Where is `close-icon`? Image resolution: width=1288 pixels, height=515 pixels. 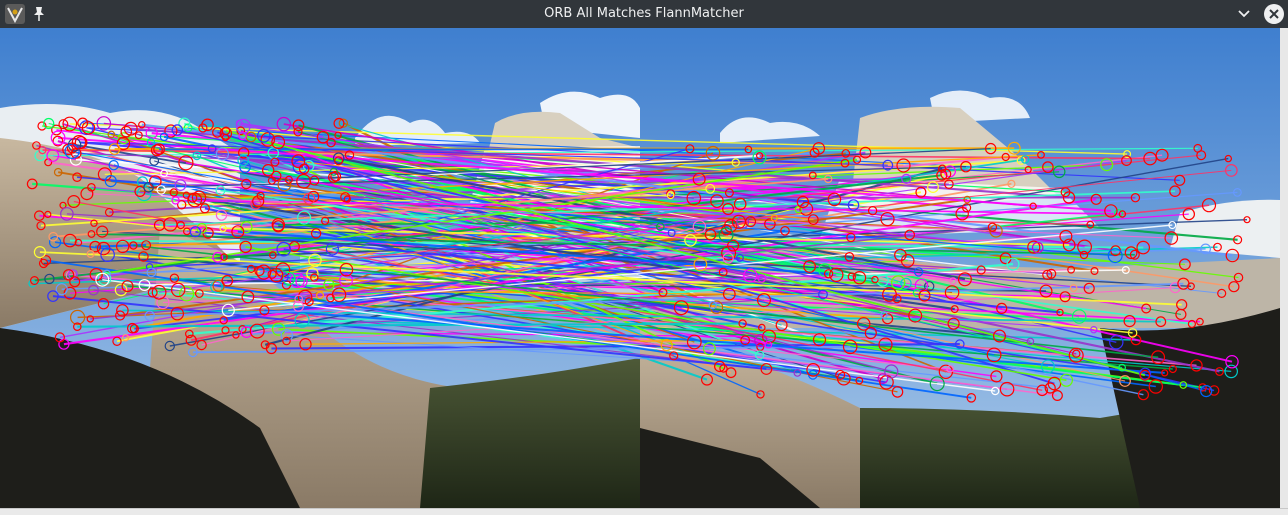
close-icon is located at coordinates (1274, 14).